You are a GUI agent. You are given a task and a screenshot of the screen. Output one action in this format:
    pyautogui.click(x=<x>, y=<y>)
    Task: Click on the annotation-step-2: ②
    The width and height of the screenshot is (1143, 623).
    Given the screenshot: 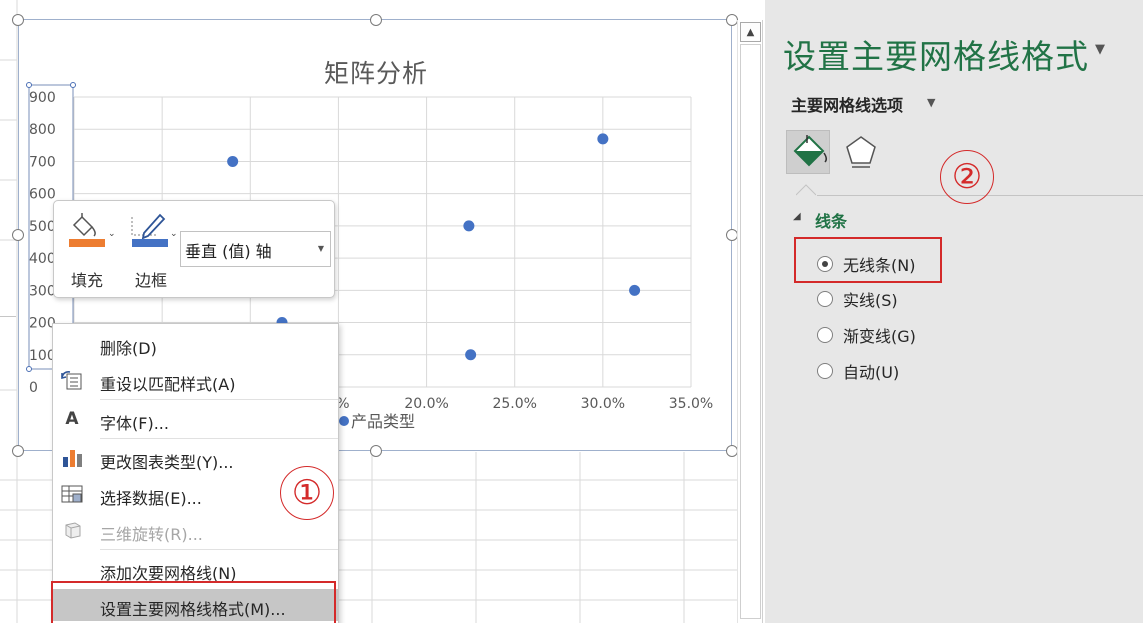 What is the action you would take?
    pyautogui.click(x=967, y=177)
    